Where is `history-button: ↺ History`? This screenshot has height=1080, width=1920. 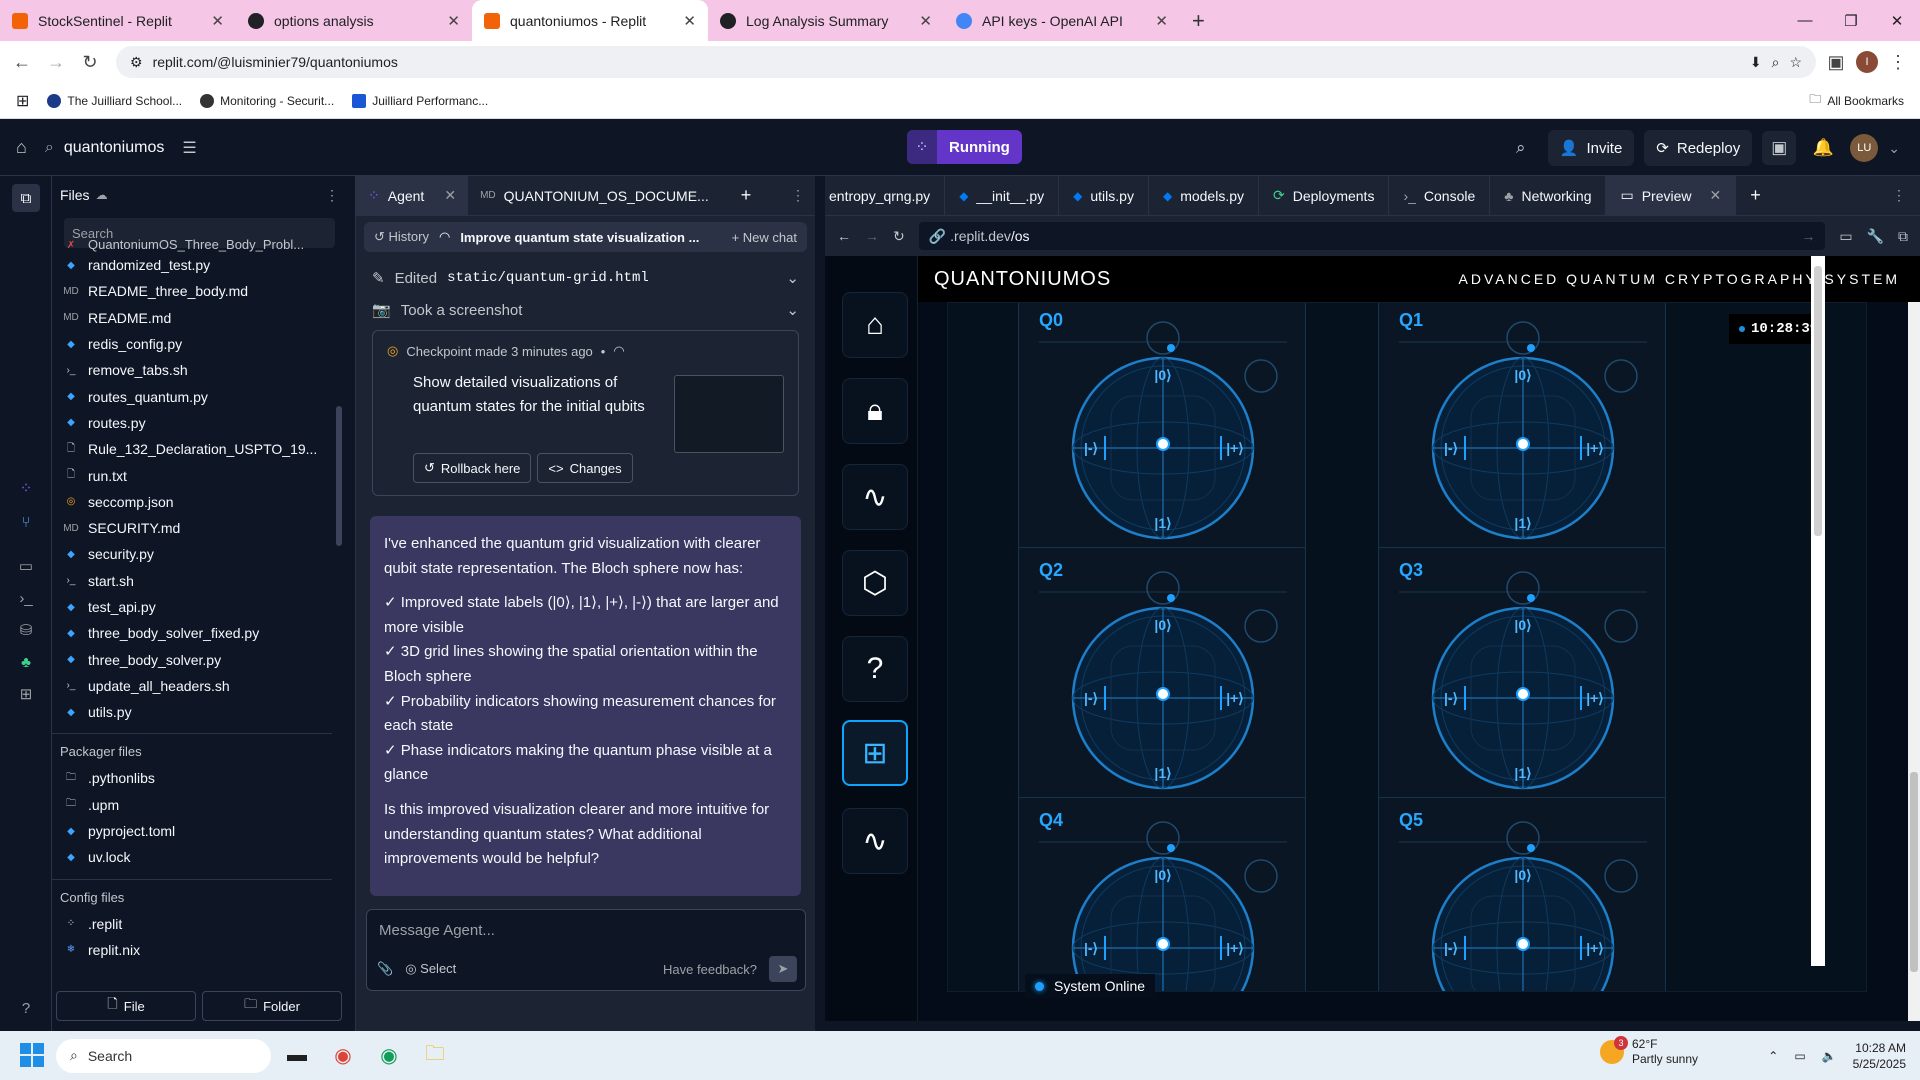
history-button: ↺ History is located at coordinates (401, 237).